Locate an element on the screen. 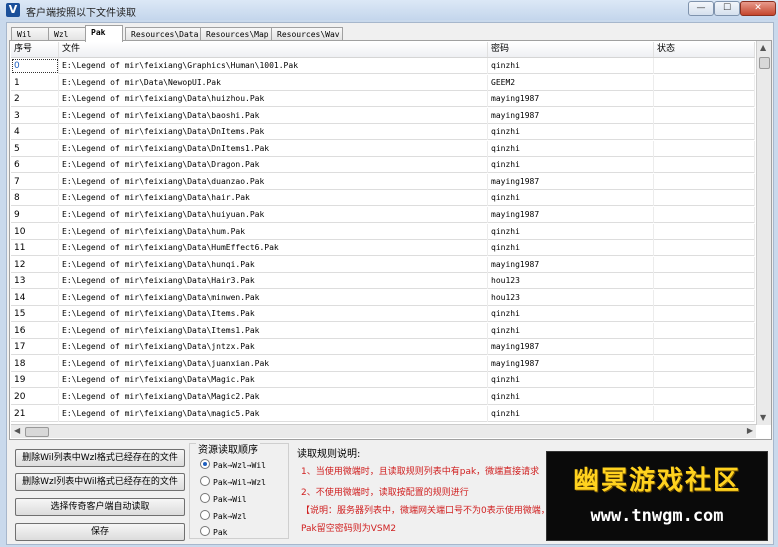 The image size is (778, 547). radio-pak: Pak is located at coordinates (213, 532).